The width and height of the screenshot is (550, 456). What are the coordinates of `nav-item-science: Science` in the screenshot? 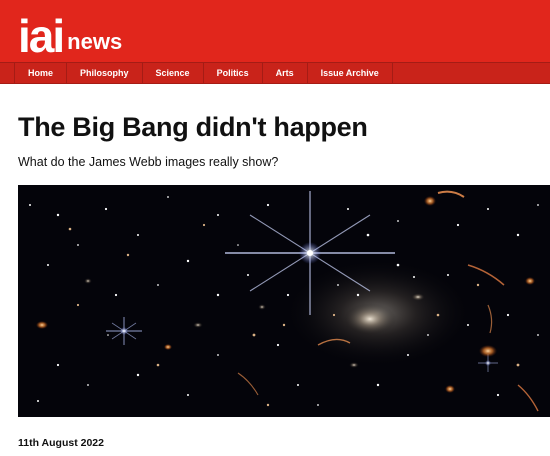 It's located at (173, 73).